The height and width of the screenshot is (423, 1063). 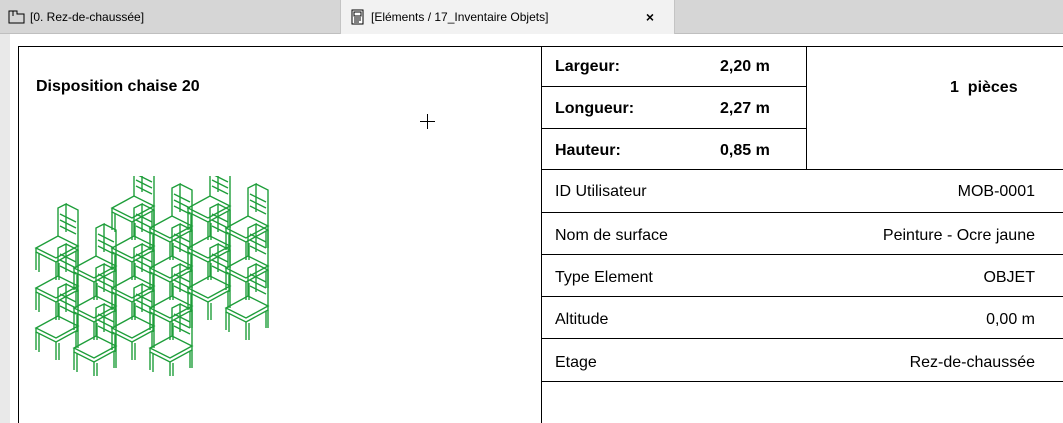 I want to click on property-label: Altitude, so click(x=582, y=319).